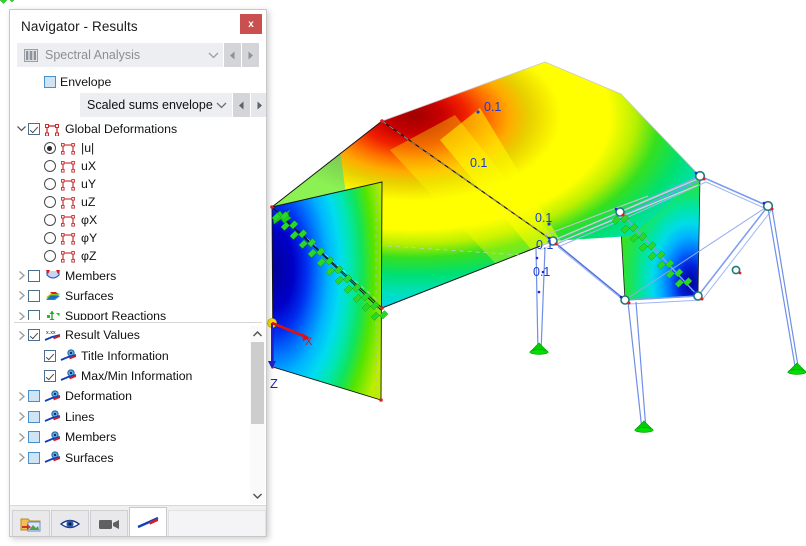 This screenshot has height=546, width=806. I want to click on scrollbar-track, so click(257, 415).